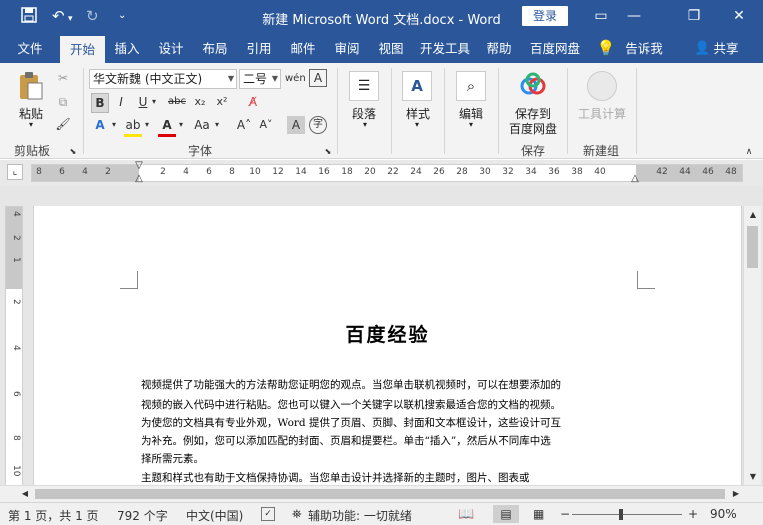  What do you see at coordinates (620, 514) in the screenshot?
I see `zoom-slider-thumb` at bounding box center [620, 514].